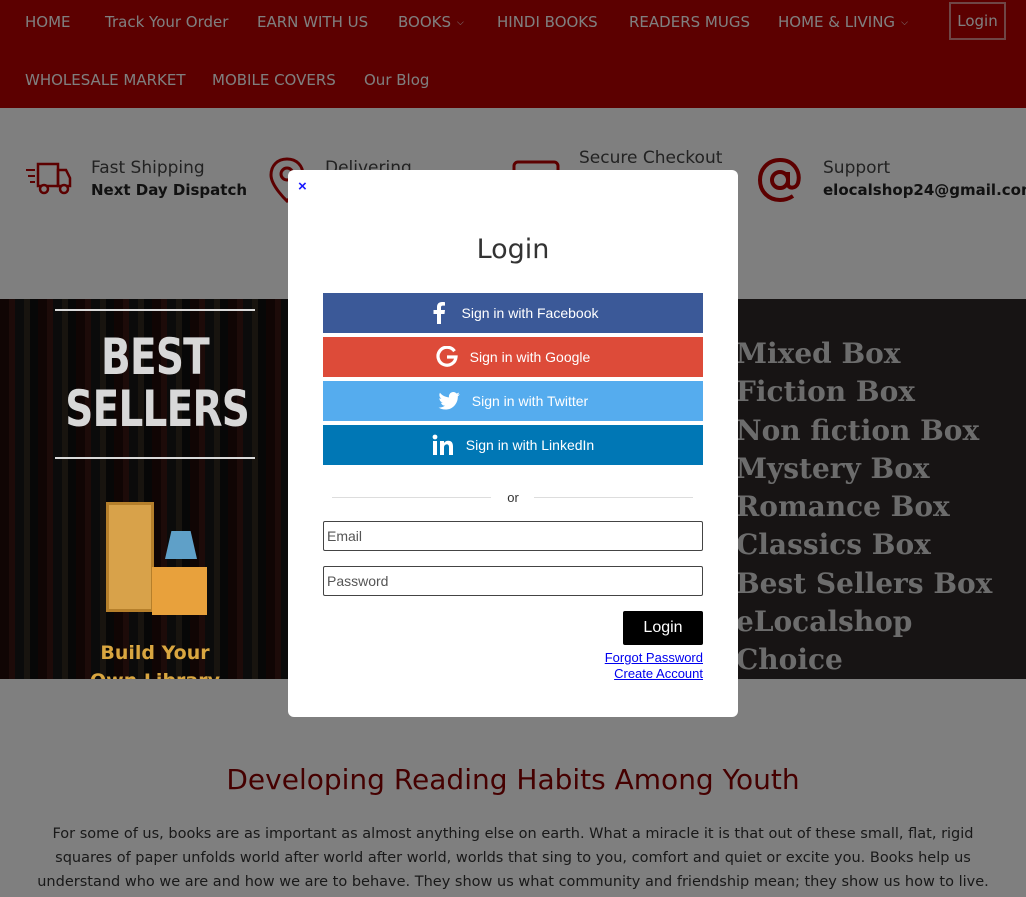 This screenshot has height=897, width=1026. I want to click on google-icon, so click(447, 357).